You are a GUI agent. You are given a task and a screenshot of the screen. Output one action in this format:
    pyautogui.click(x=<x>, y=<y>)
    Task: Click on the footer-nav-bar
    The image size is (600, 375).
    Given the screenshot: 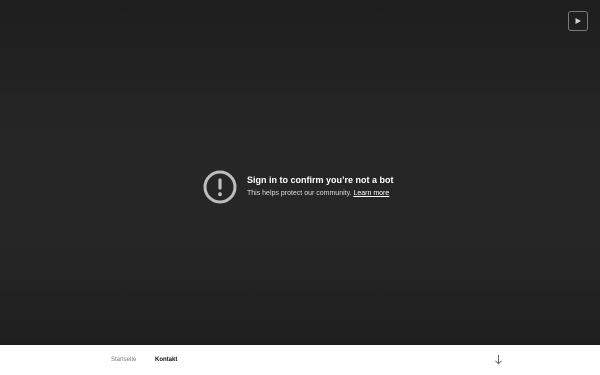 What is the action you would take?
    pyautogui.click(x=300, y=360)
    